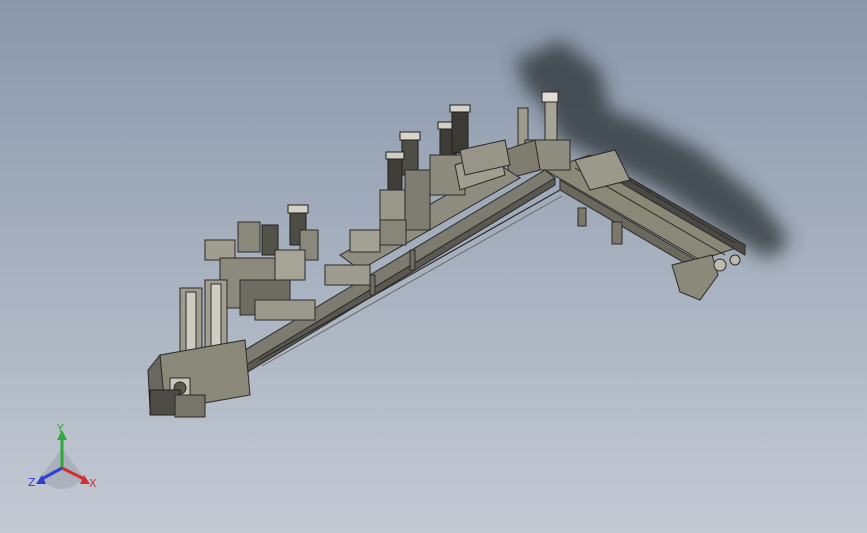 This screenshot has width=867, height=533. I want to click on z-axis-label: Z, so click(32, 482).